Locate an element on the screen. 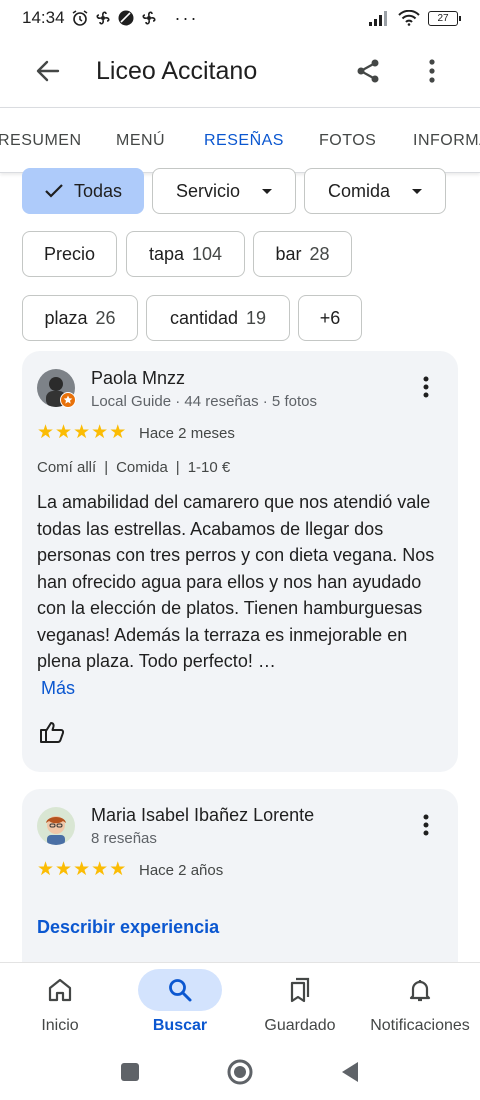 The width and height of the screenshot is (480, 1100). tab-fotos: FOTOS is located at coordinates (347, 140).